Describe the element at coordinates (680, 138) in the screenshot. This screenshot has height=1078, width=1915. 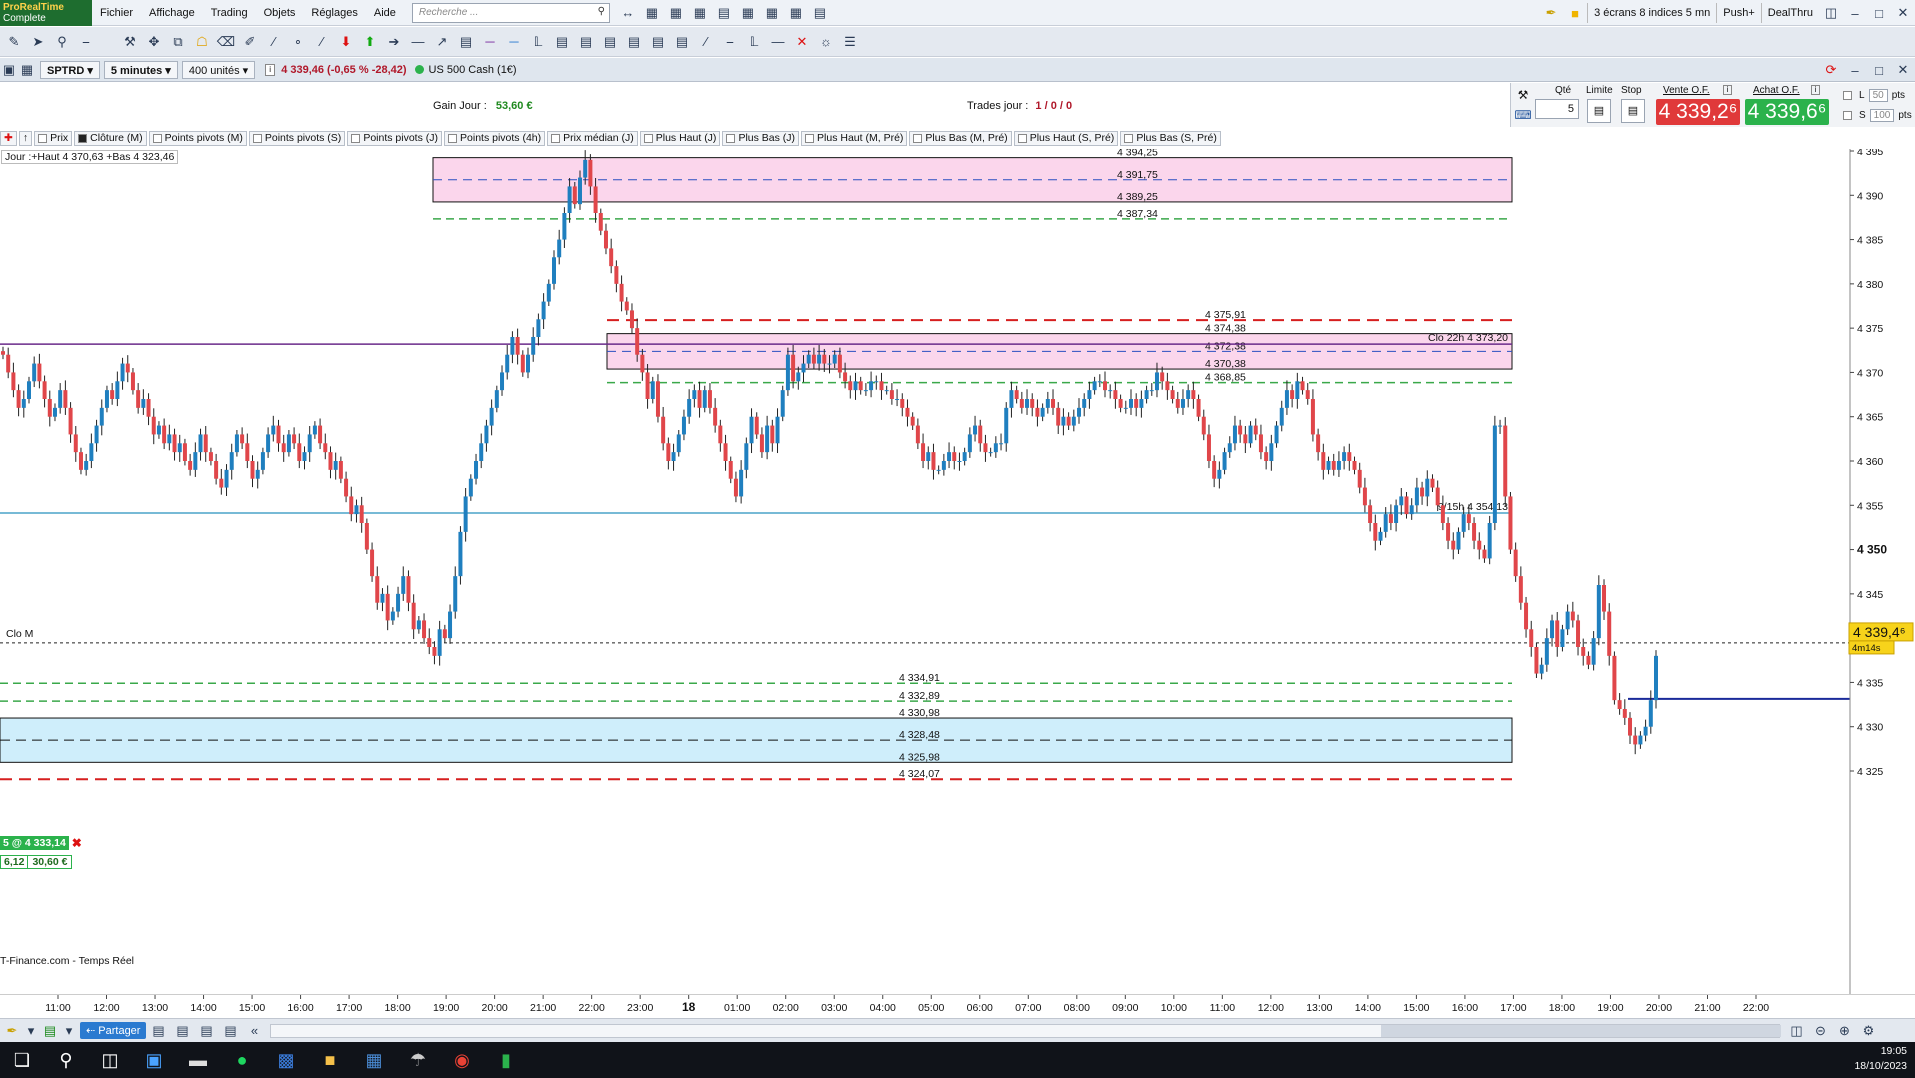
I see `indicator-toggle: Plus Haut (J)` at that location.